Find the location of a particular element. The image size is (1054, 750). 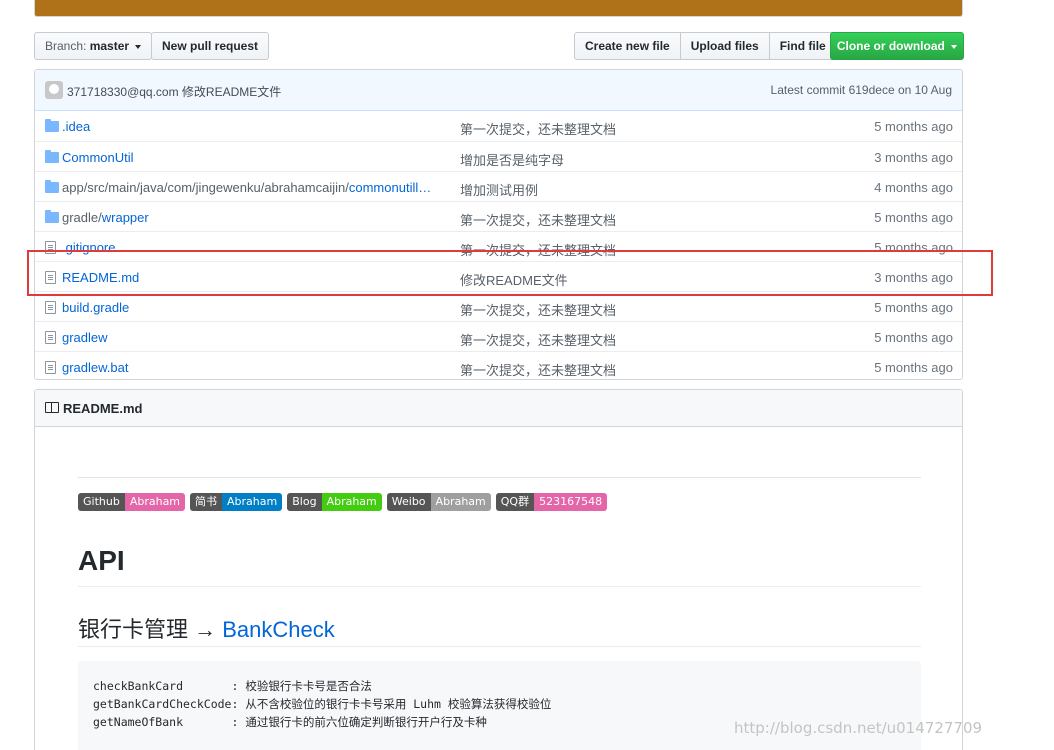

watermark: http://blog.csdn.net/u014727709 is located at coordinates (858, 728).